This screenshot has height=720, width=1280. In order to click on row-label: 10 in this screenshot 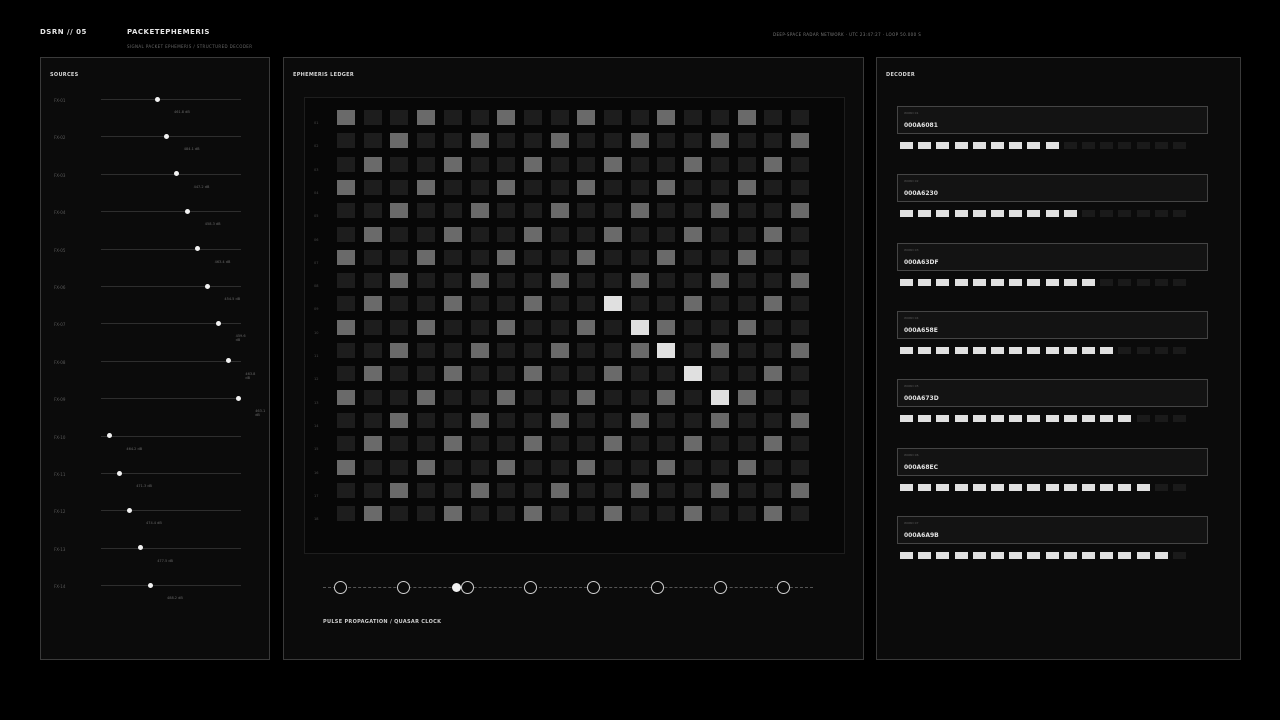, I will do `click(316, 332)`.